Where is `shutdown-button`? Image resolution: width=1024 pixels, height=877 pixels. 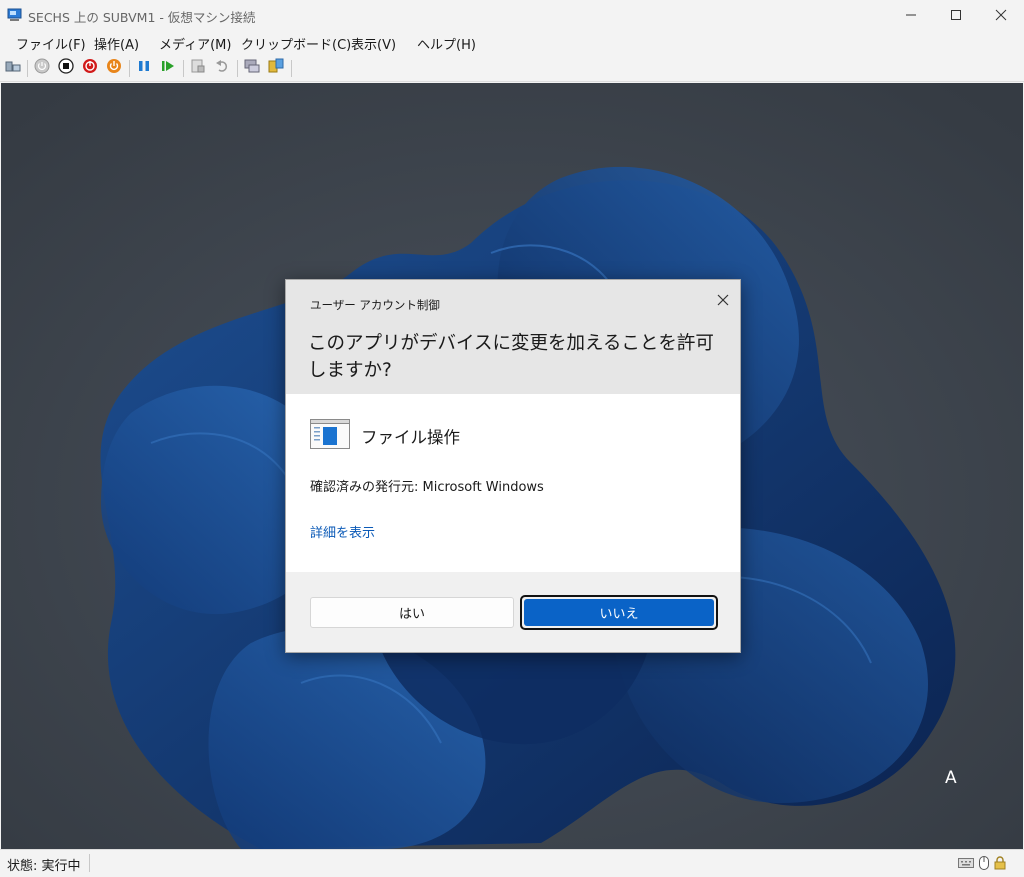 shutdown-button is located at coordinates (90, 68).